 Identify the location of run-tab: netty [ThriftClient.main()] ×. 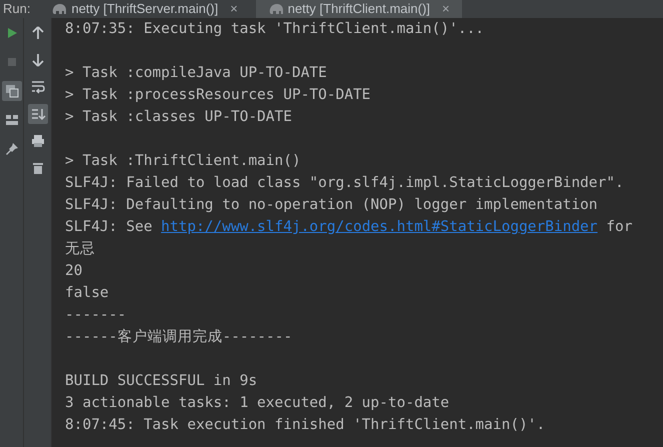
(359, 9).